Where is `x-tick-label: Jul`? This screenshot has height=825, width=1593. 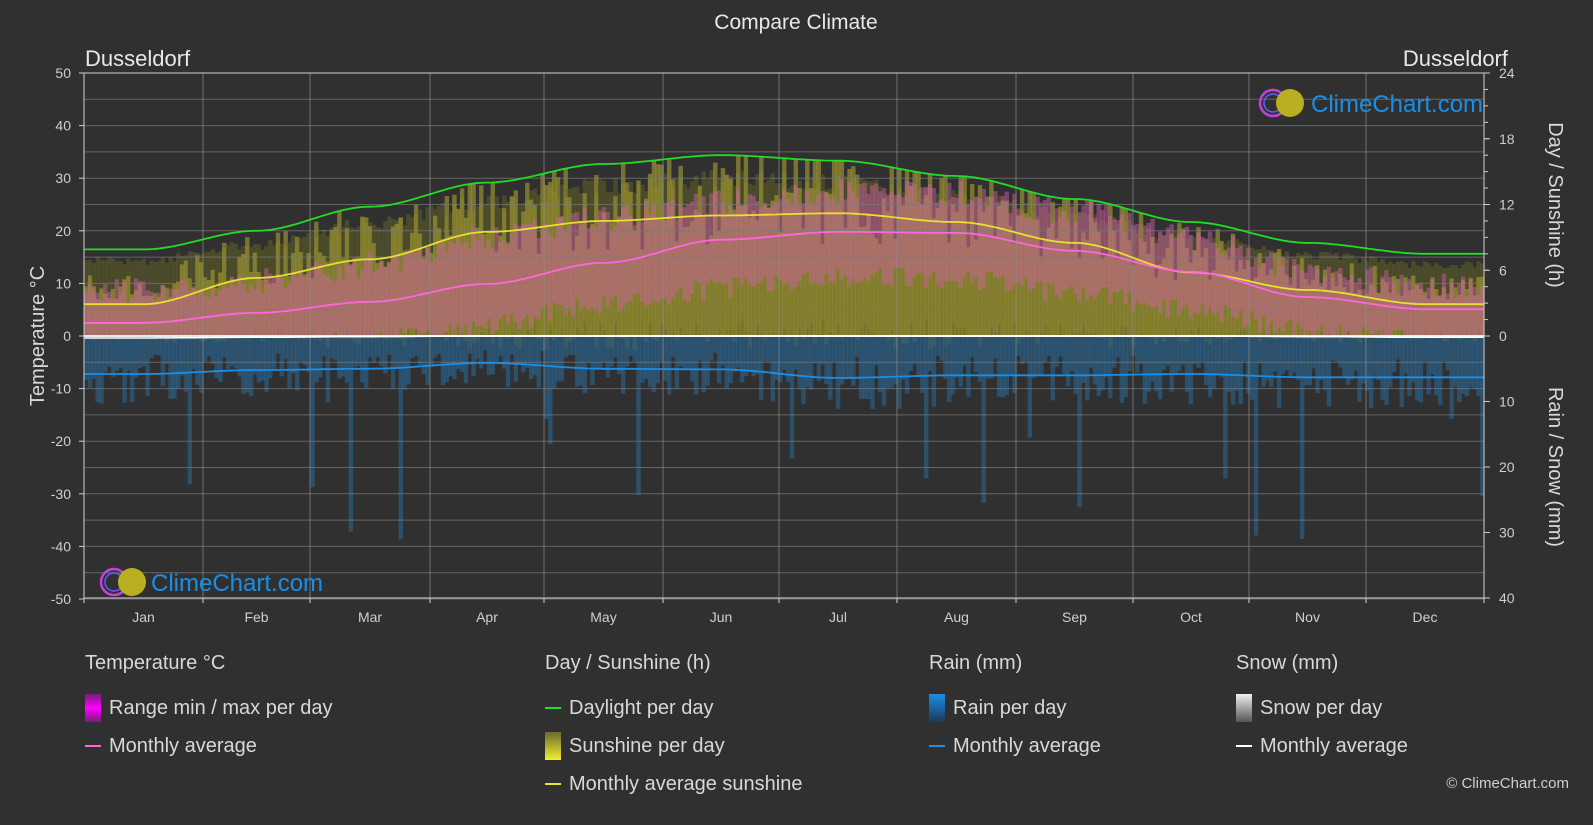 x-tick-label: Jul is located at coordinates (838, 617).